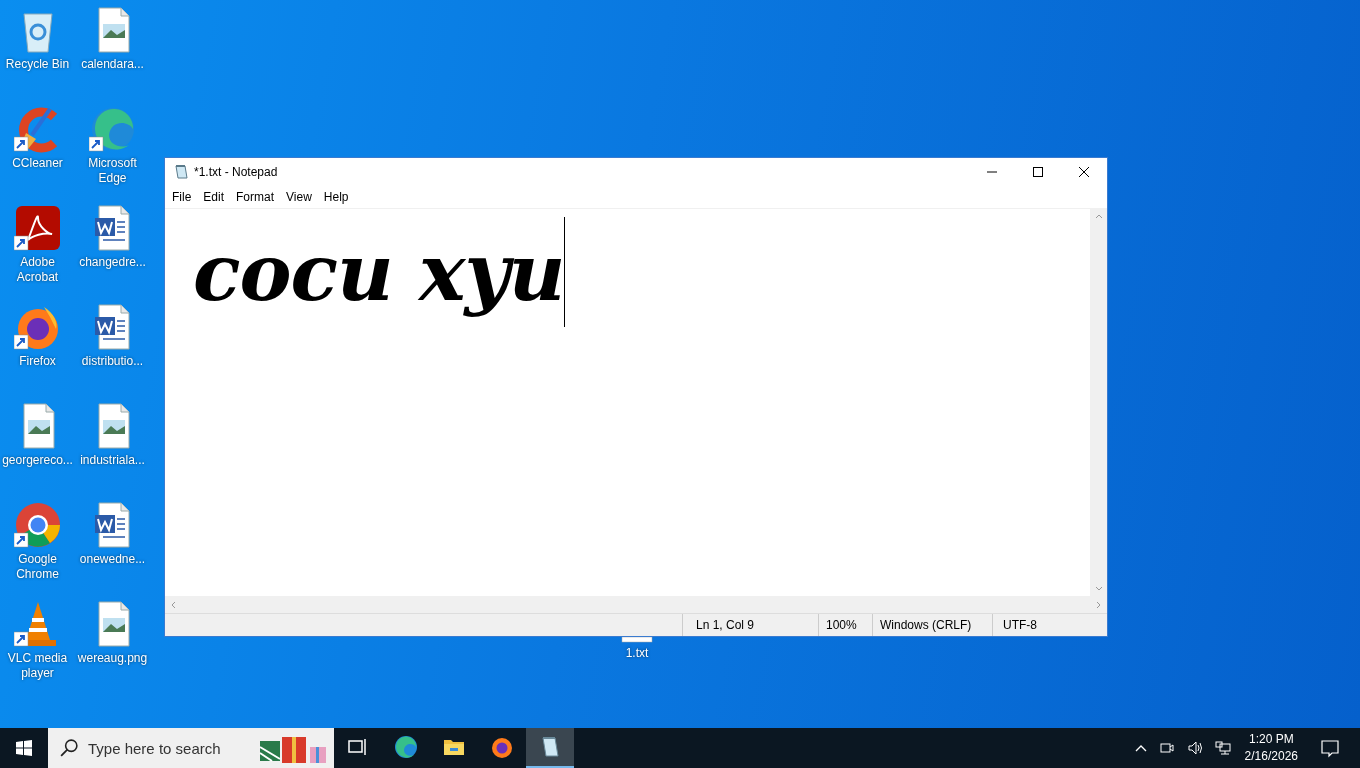 The width and height of the screenshot is (1360, 768). What do you see at coordinates (1271, 739) in the screenshot?
I see `clock-time: 1:20 PM` at bounding box center [1271, 739].